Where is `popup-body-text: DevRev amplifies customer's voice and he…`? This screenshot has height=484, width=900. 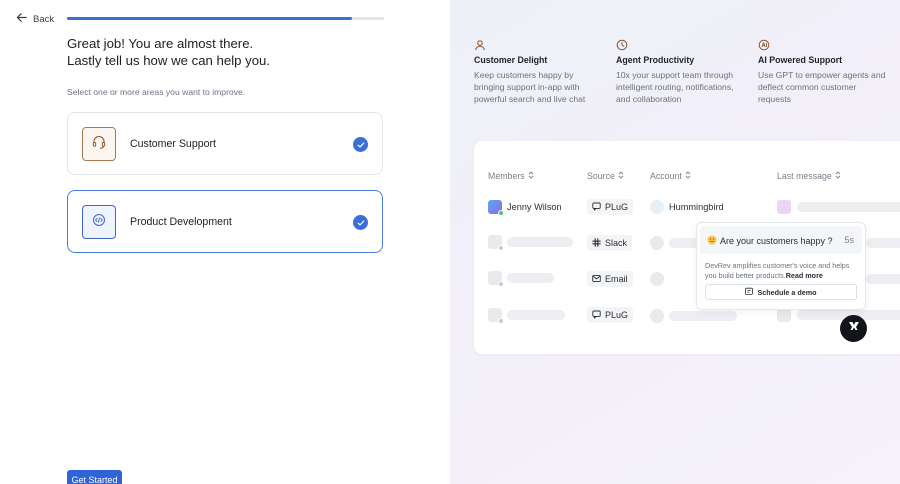
popup-body-text: DevRev amplifies customer's voice and he… is located at coordinates (777, 270).